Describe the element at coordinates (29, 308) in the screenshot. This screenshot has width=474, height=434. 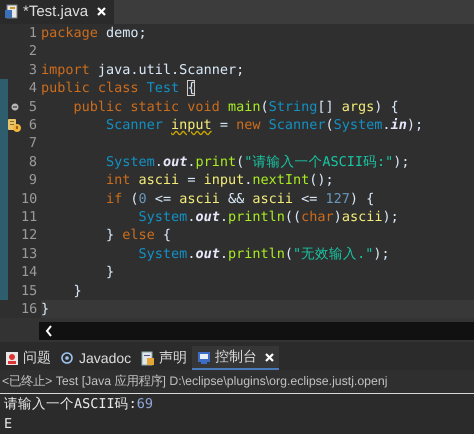
I see `line-number: 16` at that location.